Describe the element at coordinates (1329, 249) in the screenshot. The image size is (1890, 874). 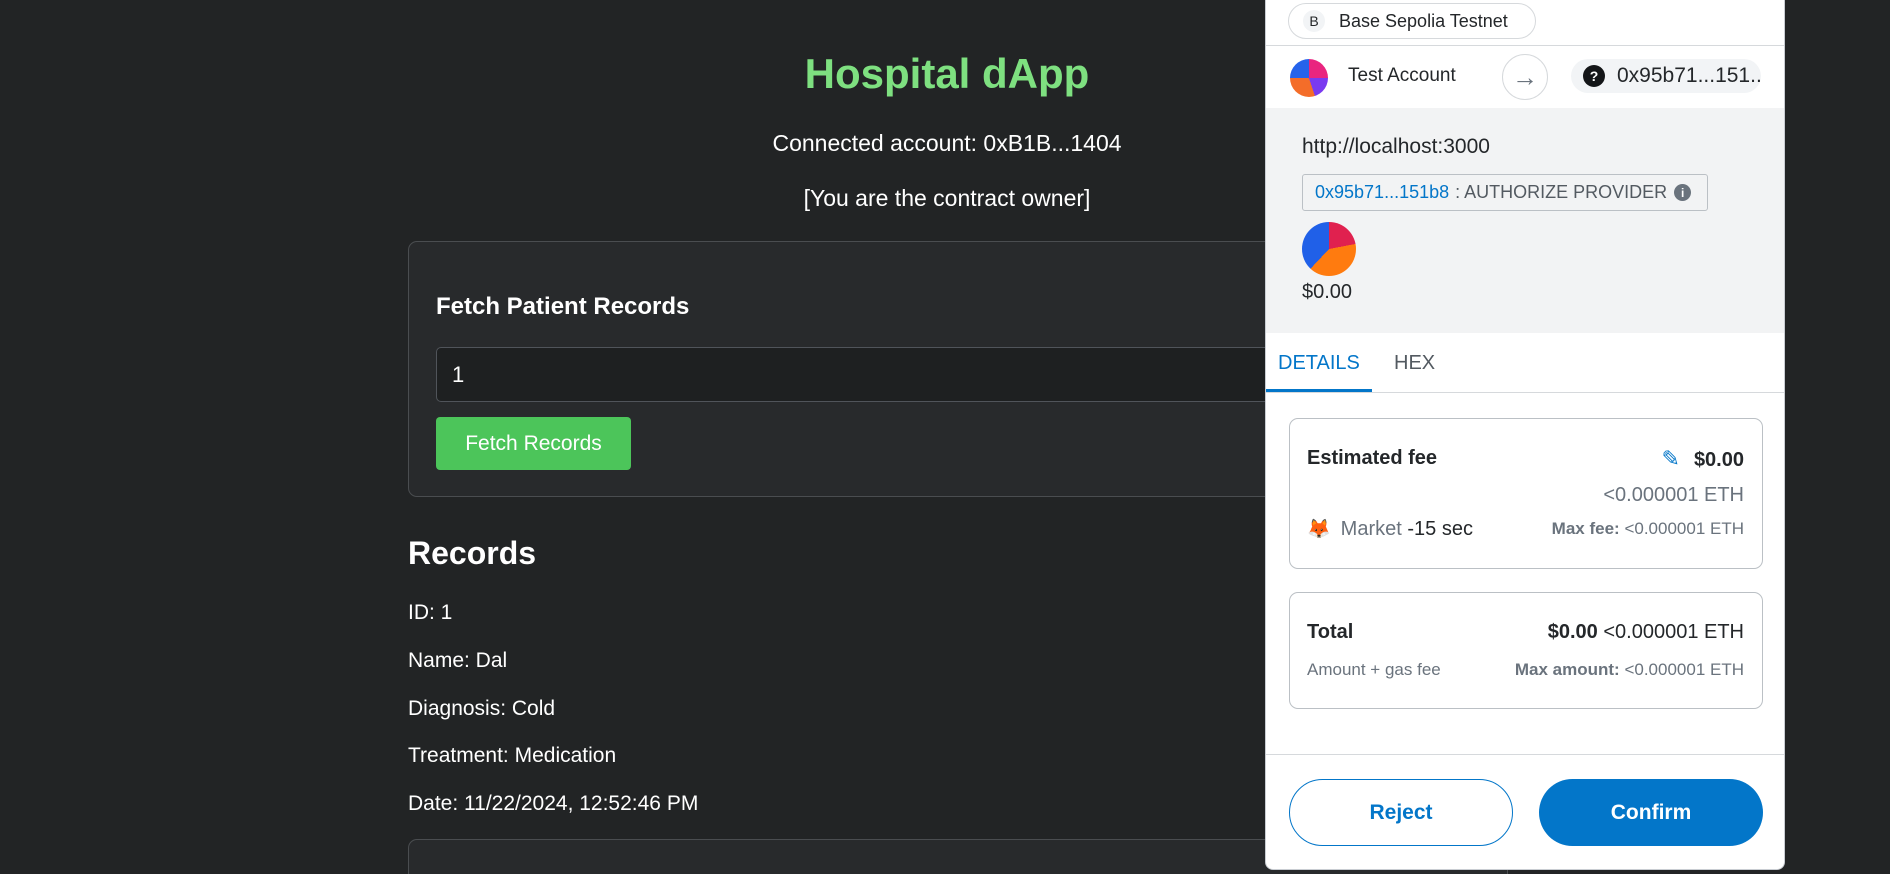
I see `token-avatar` at that location.